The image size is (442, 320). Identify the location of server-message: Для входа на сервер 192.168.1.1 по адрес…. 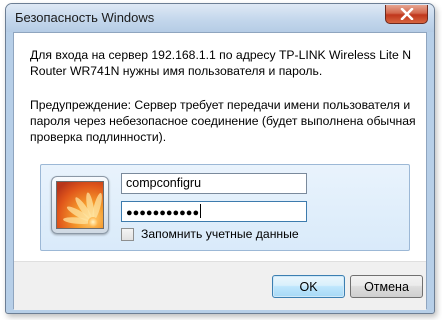
(221, 63).